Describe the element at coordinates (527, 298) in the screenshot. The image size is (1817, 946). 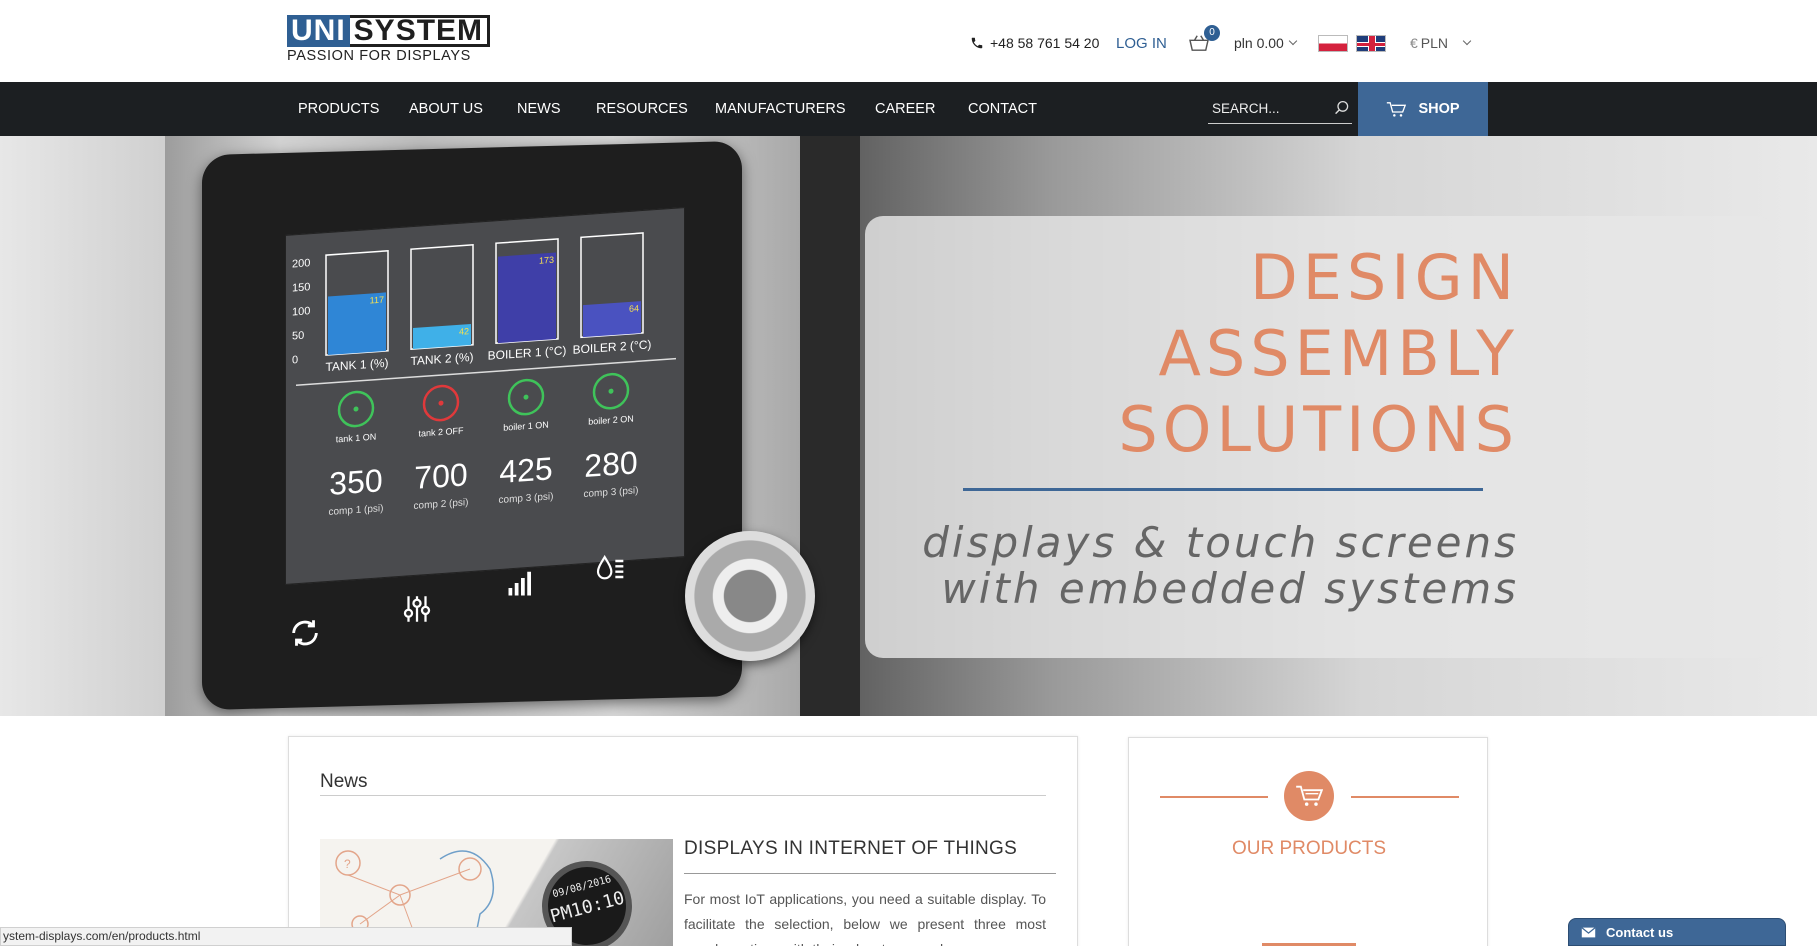
I see `gauge-fill` at that location.